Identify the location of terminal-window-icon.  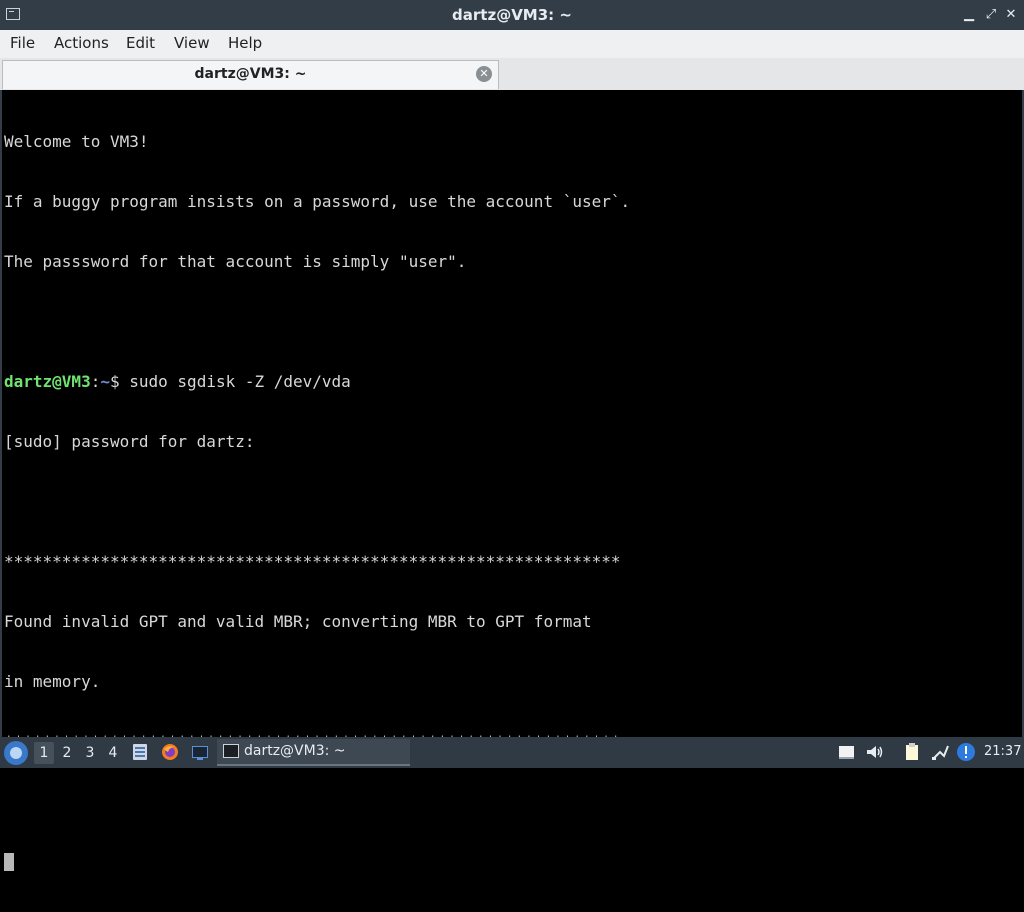
(231, 751).